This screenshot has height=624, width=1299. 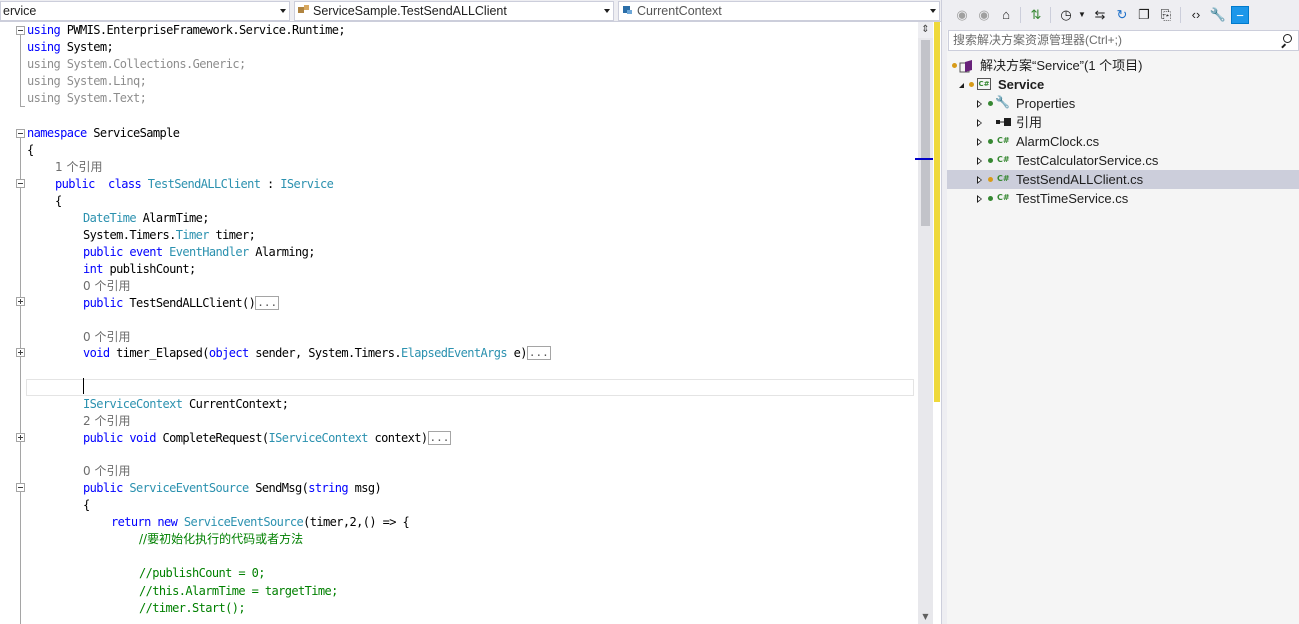 I want to click on preview-selected-icon: −, so click(x=1240, y=15).